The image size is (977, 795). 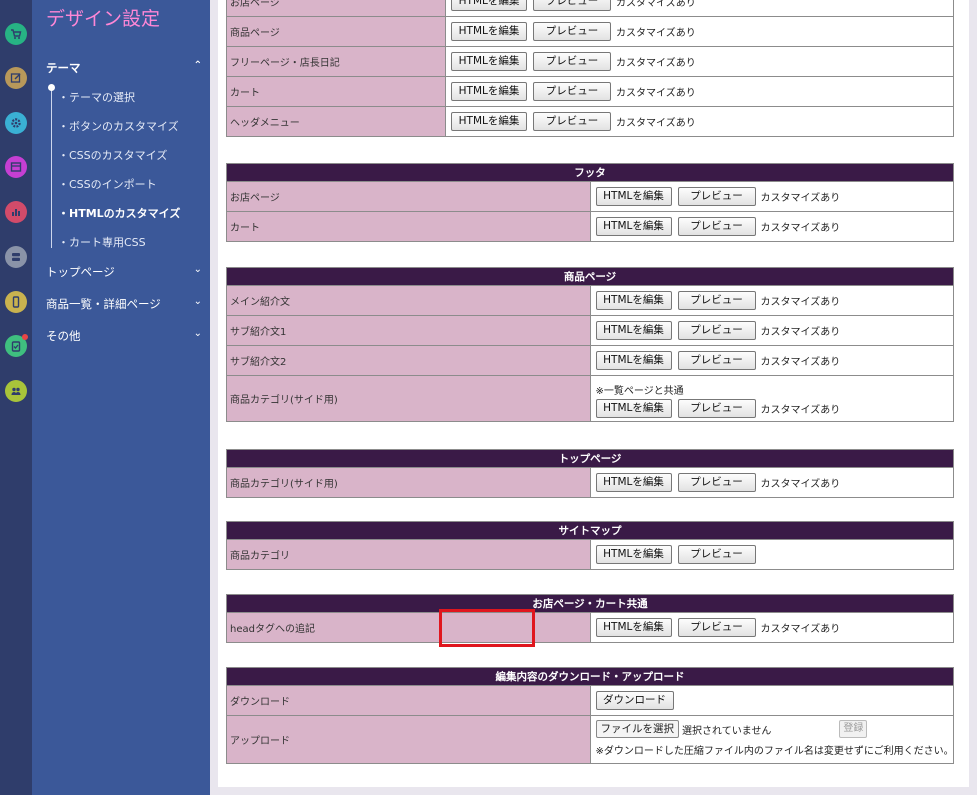 What do you see at coordinates (853, 729) in the screenshot?
I see `register-button: 登録` at bounding box center [853, 729].